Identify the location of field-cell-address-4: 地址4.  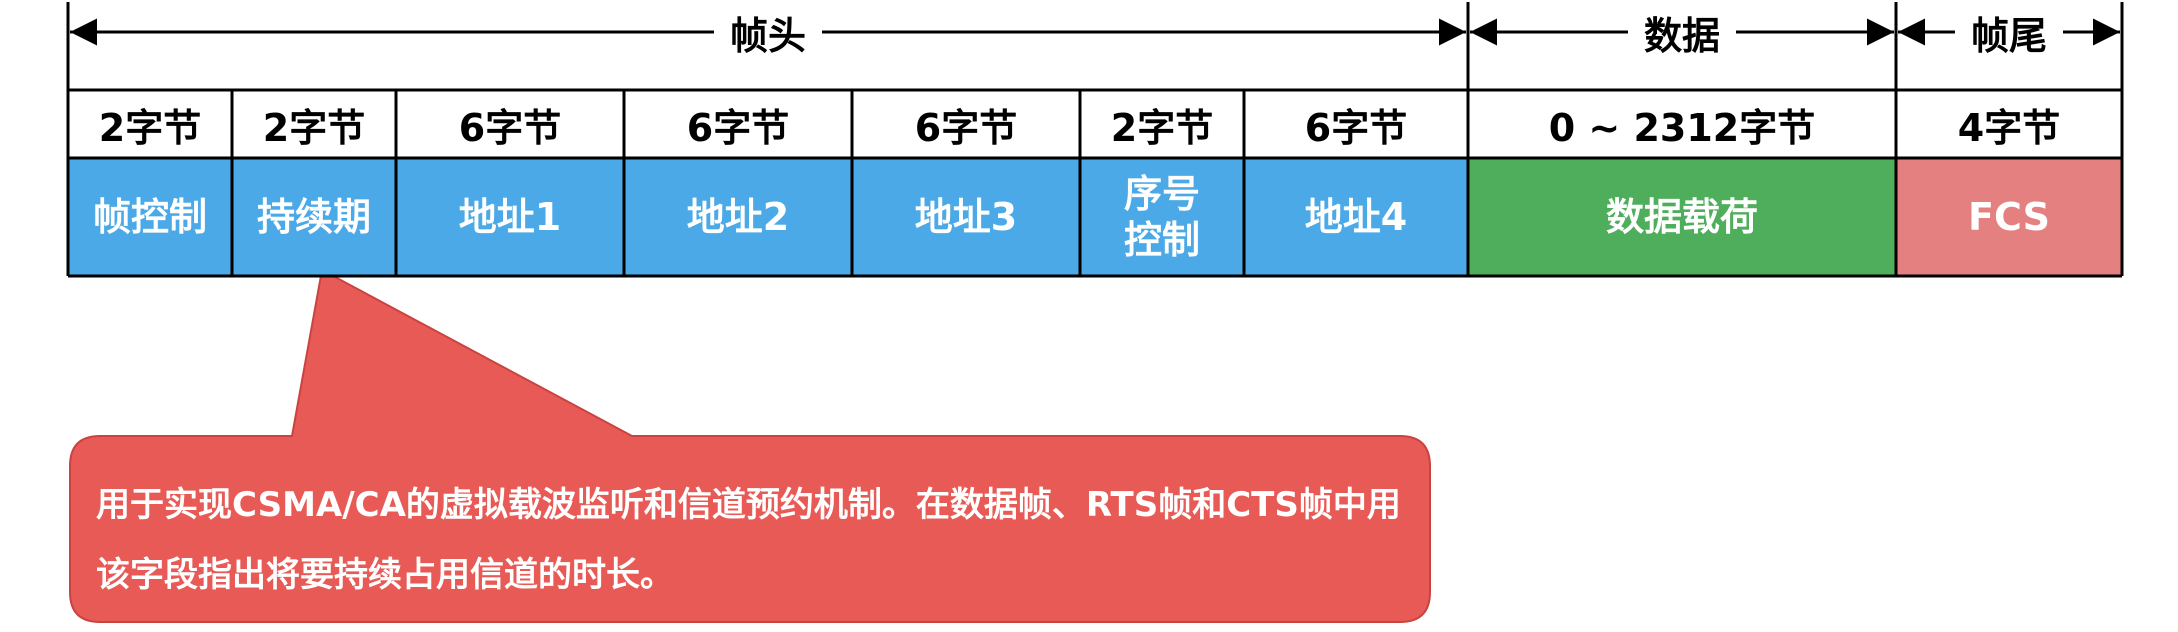
(1356, 217).